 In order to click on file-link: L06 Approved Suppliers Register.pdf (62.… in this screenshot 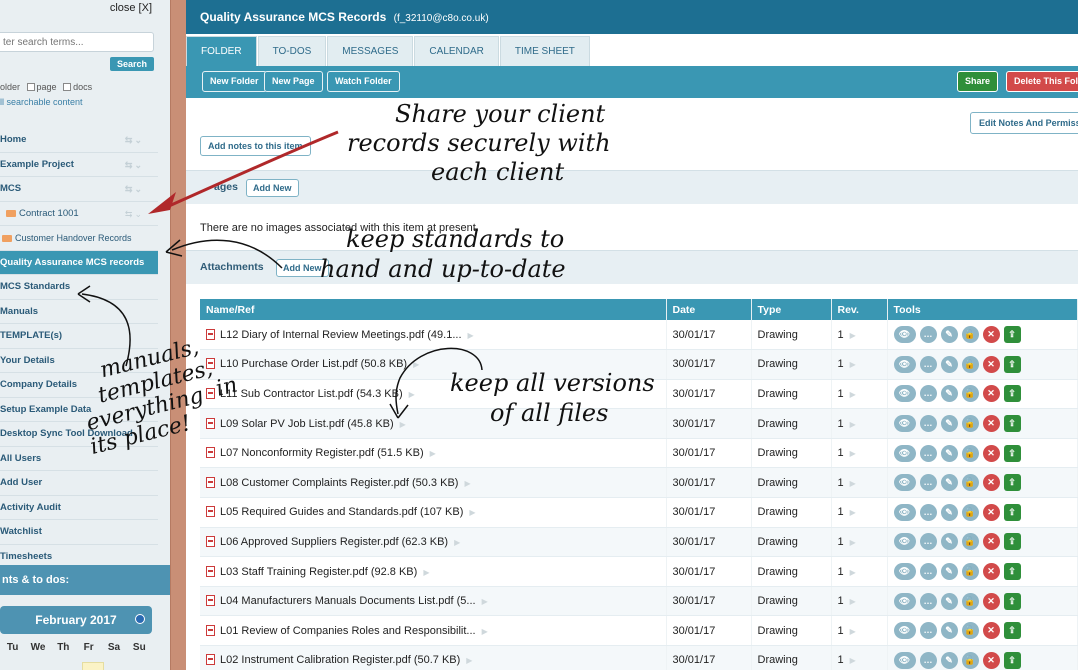, I will do `click(334, 542)`.